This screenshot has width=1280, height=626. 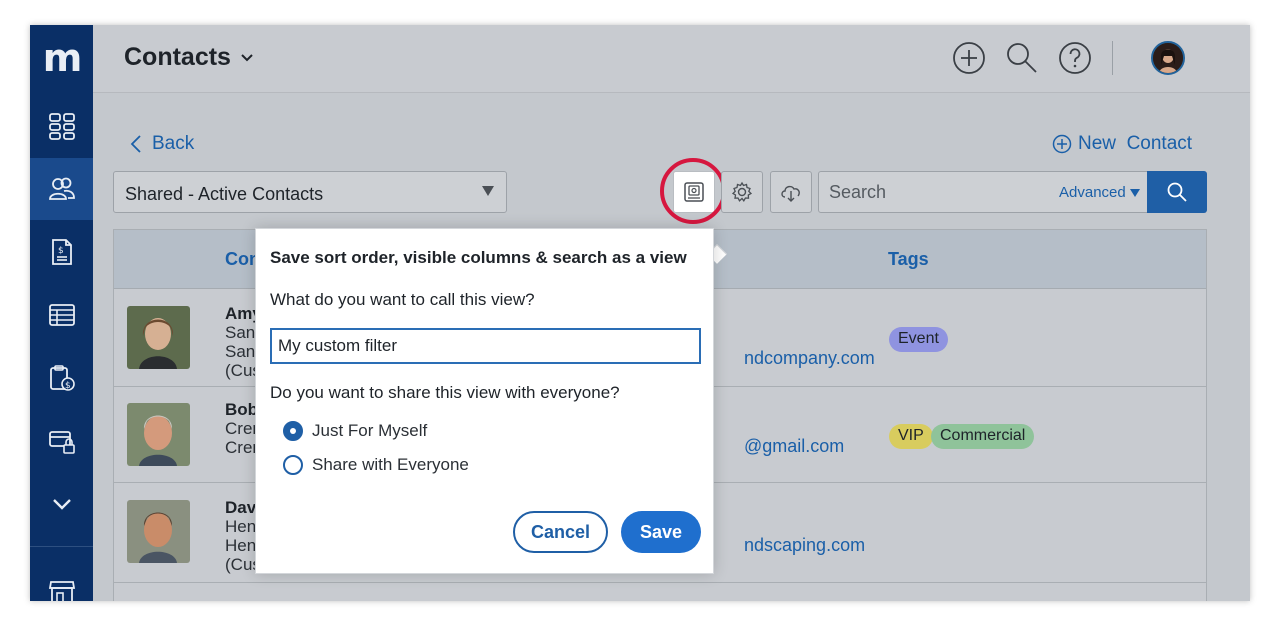 What do you see at coordinates (794, 446) in the screenshot?
I see `contact-email: @gmail.com` at bounding box center [794, 446].